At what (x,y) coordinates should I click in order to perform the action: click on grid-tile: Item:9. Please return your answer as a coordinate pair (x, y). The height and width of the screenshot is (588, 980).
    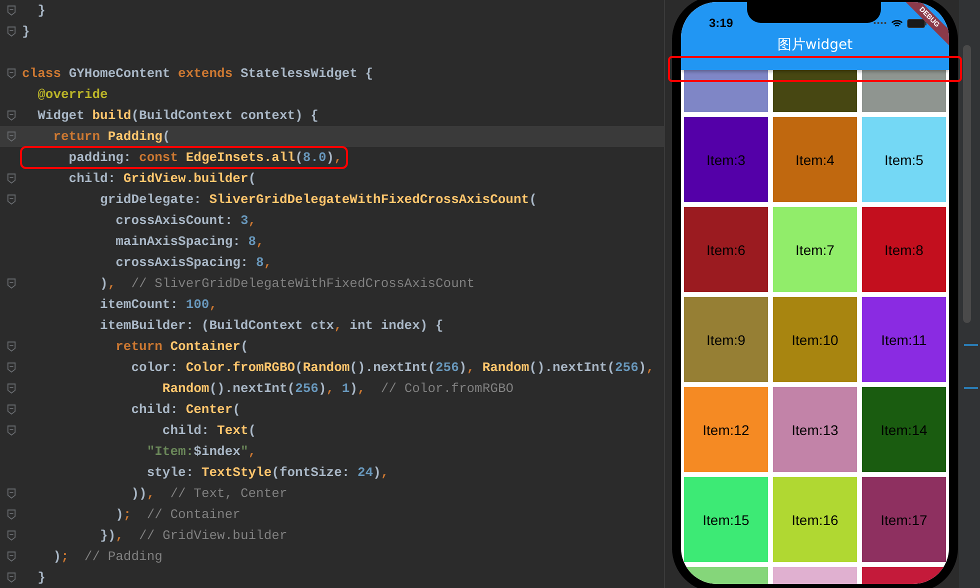
    Looking at the image, I should click on (726, 339).